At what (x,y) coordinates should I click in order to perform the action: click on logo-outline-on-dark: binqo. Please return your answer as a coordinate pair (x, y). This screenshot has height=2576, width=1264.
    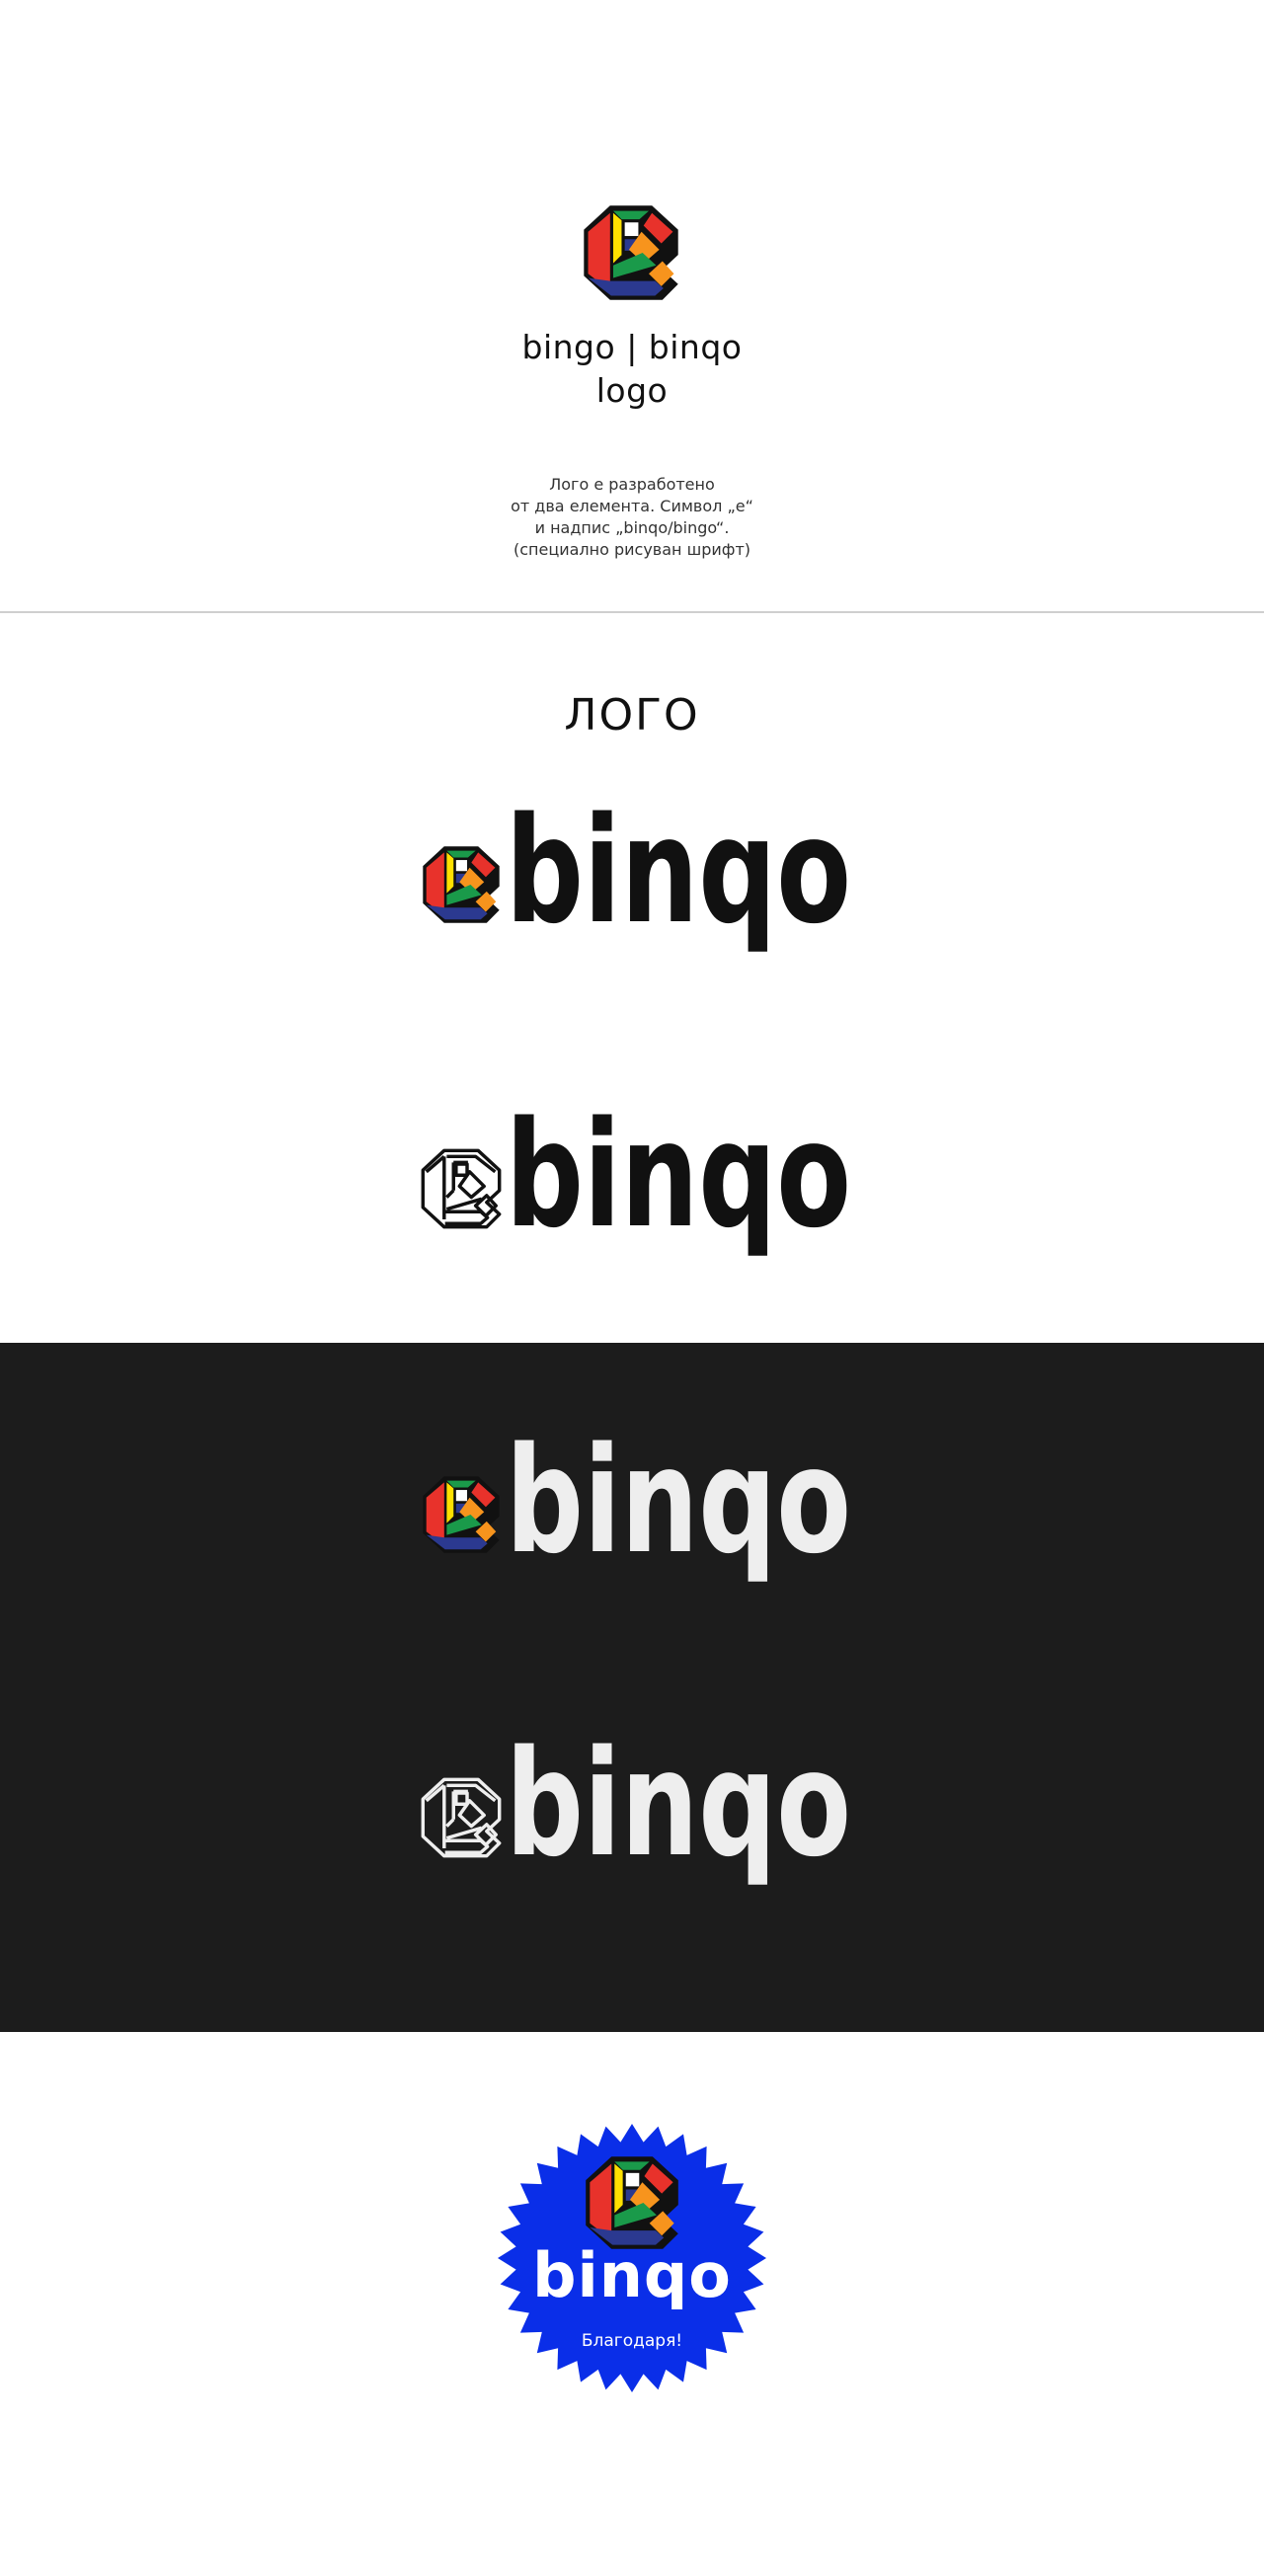
    Looking at the image, I should click on (636, 1817).